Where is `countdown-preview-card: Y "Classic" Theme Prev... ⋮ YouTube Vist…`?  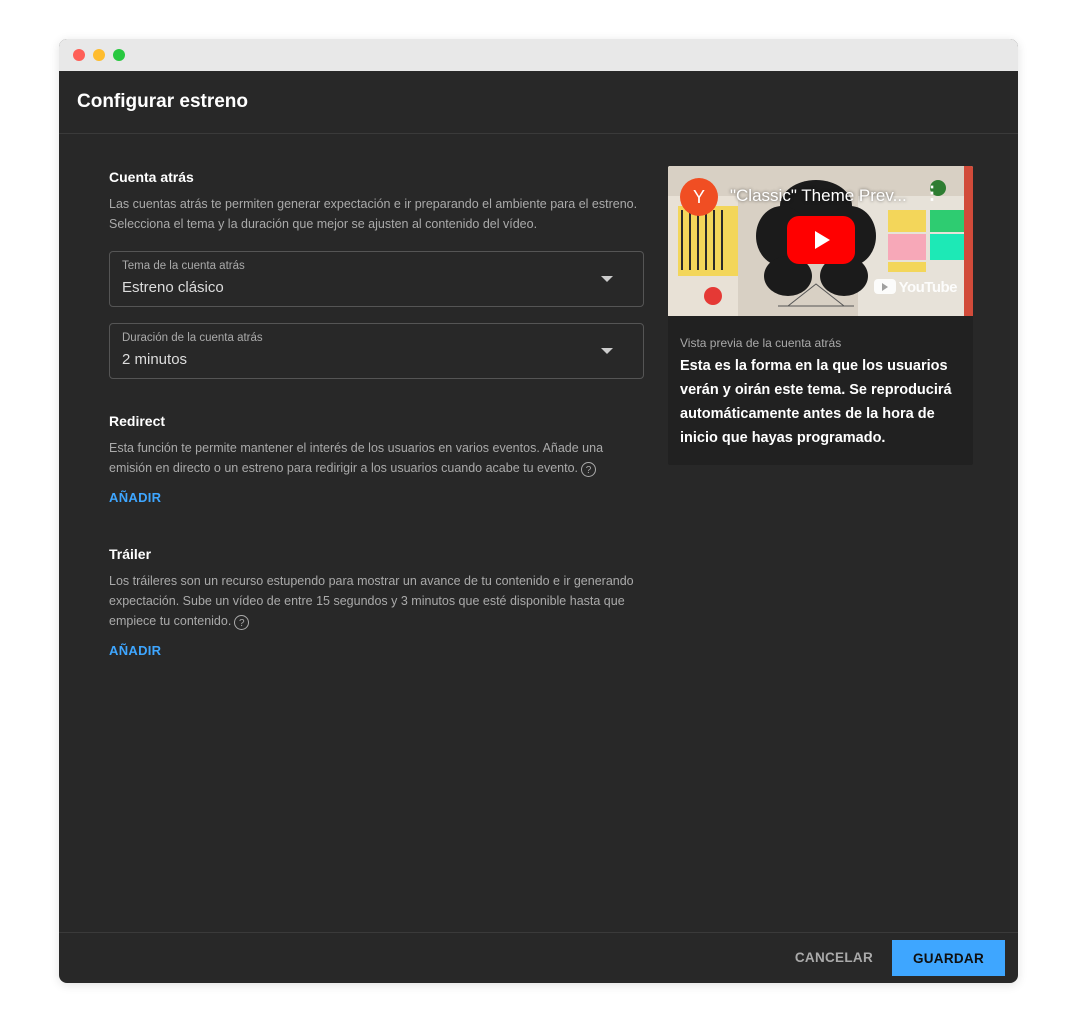
countdown-preview-card: Y "Classic" Theme Prev... ⋮ YouTube Vist… is located at coordinates (820, 315).